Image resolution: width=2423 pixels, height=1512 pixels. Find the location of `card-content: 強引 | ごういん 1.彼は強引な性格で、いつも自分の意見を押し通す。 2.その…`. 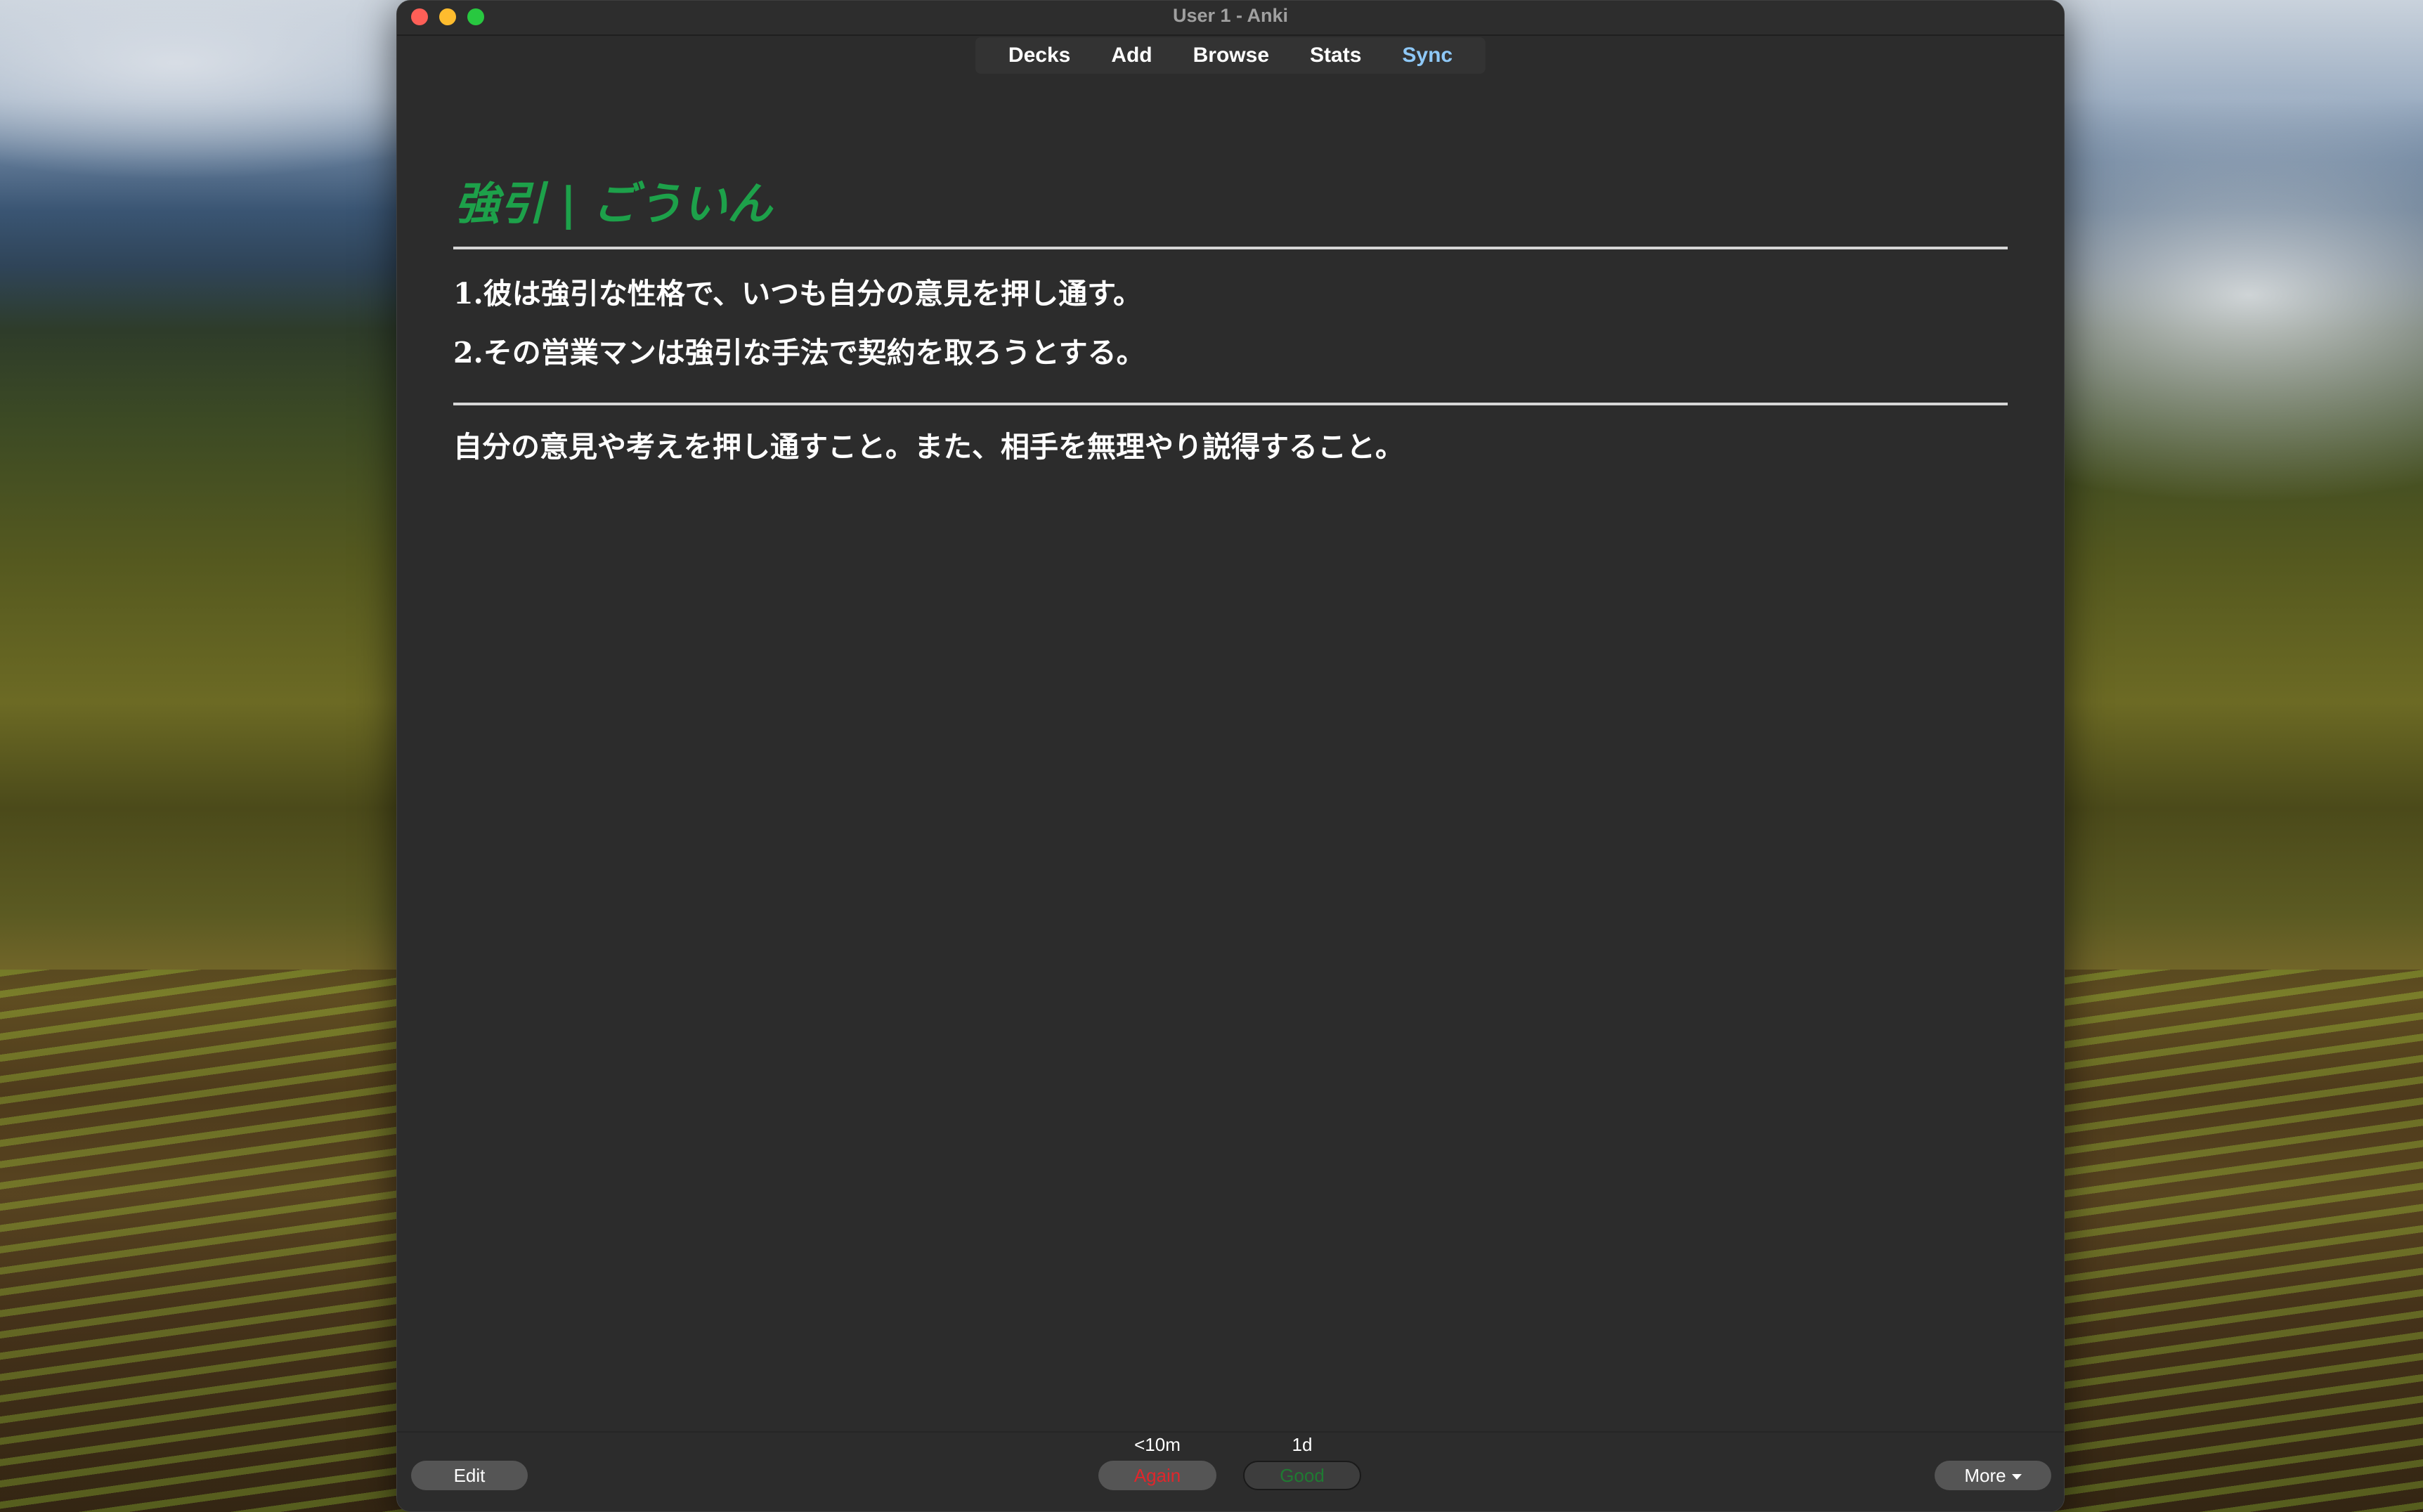

card-content: 強引 | ごういん 1.彼は強引な性格で、いつも自分の意見を押し通す。 2.その… is located at coordinates (1230, 319).